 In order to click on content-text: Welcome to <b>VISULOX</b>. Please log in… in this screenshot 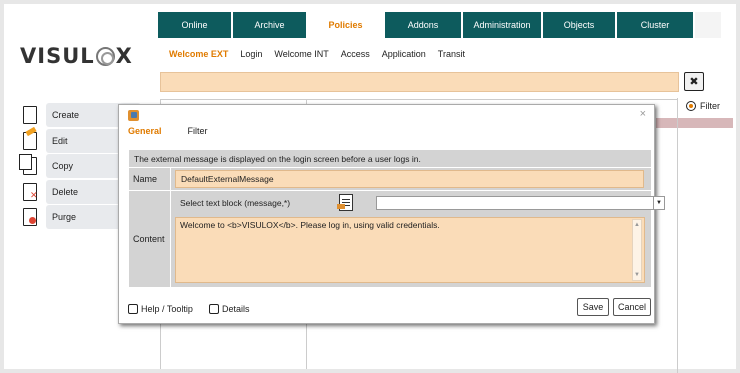, I will do `click(310, 225)`.